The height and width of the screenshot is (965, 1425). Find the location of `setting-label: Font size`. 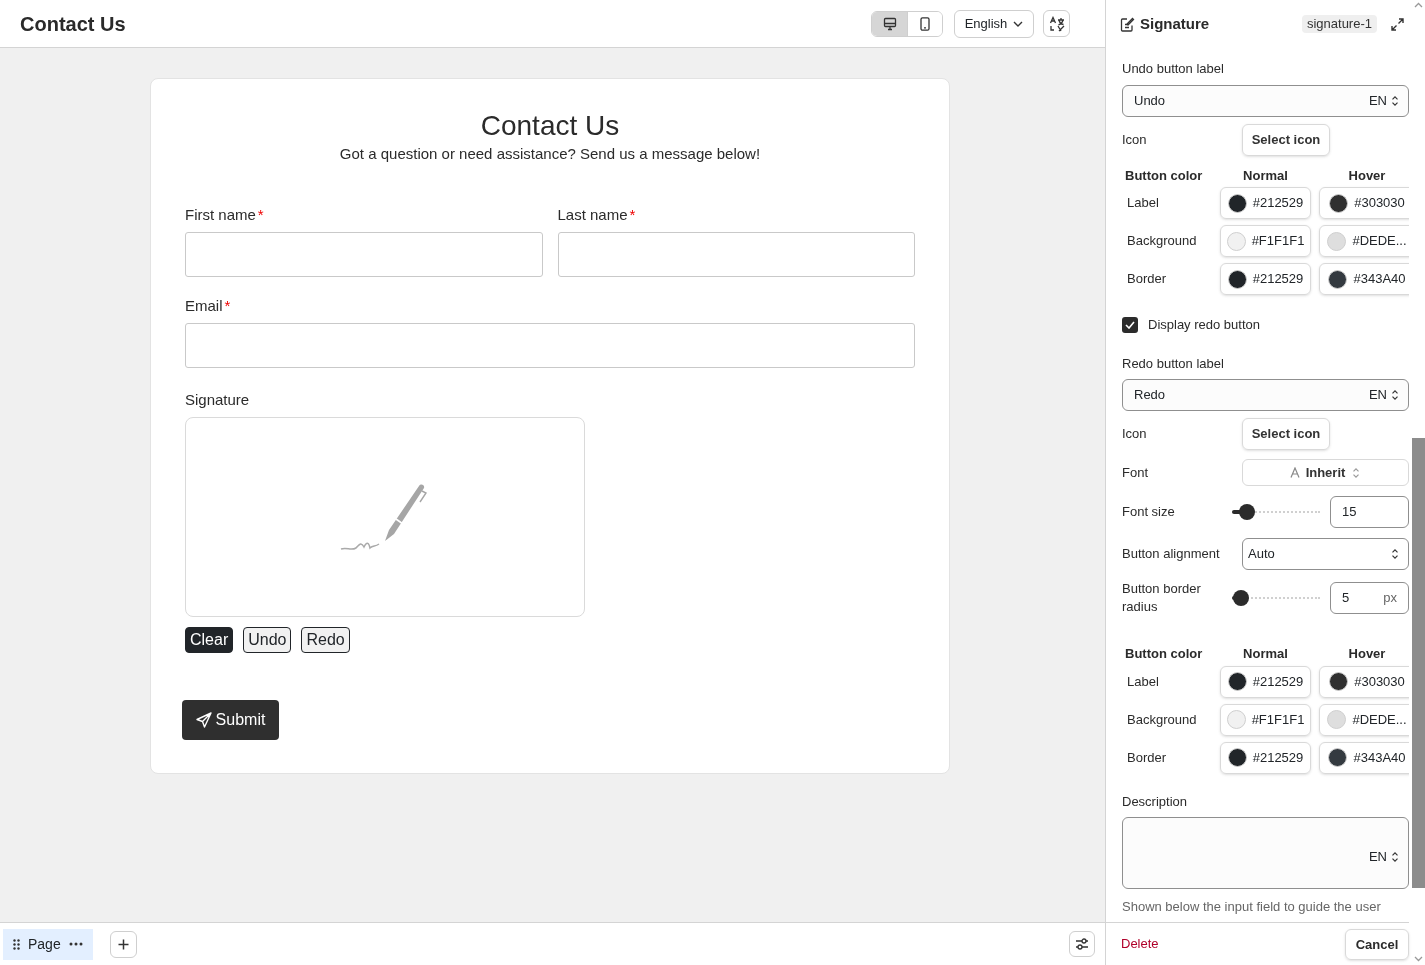

setting-label: Font size is located at coordinates (1149, 512).